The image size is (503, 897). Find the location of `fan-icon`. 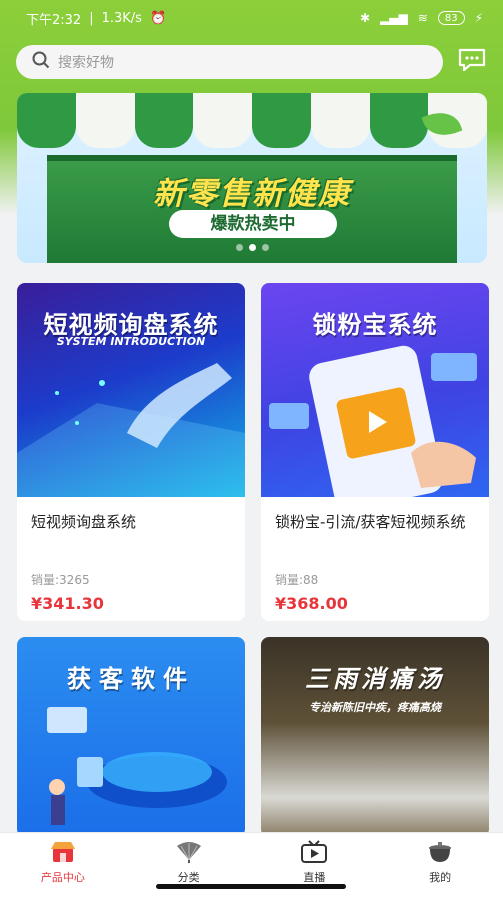

fan-icon is located at coordinates (189, 852).